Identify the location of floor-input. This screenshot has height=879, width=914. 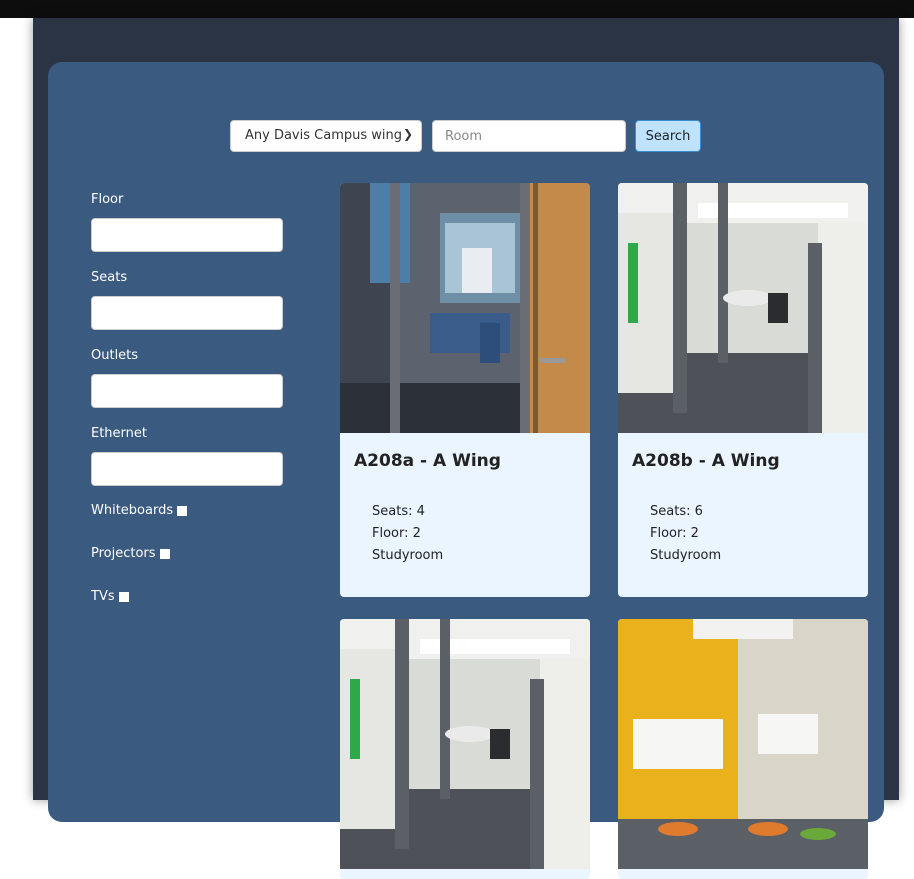
(187, 235).